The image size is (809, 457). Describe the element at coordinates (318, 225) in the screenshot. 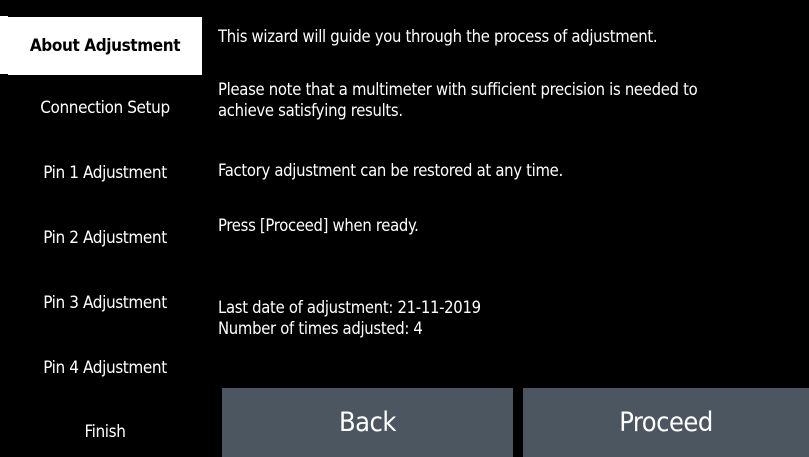

I see `proceed-hint: Press [Proceed] when ready.` at that location.